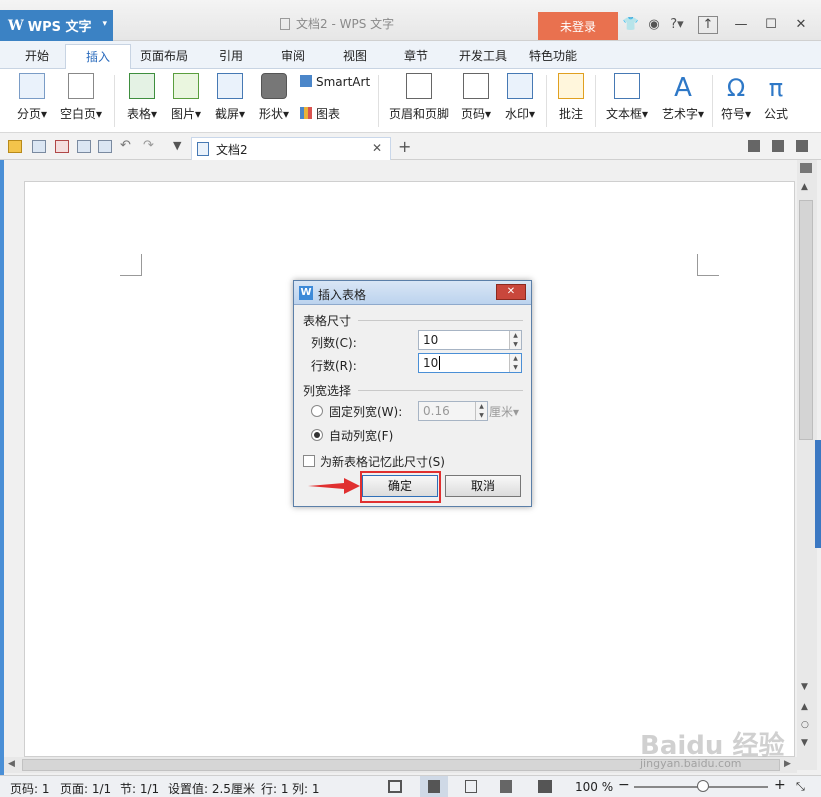  What do you see at coordinates (504, 411) in the screenshot?
I see `unit-select: 厘米▾` at bounding box center [504, 411].